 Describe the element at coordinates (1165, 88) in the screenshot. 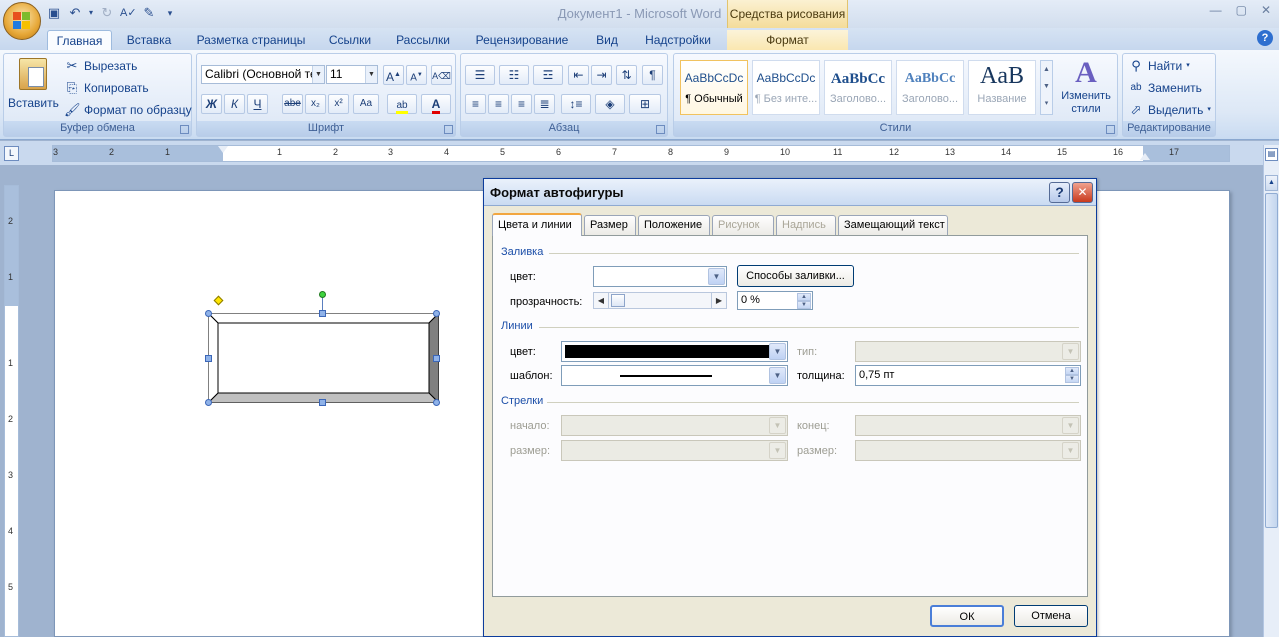

I see `replace-button: ab Заменить` at that location.